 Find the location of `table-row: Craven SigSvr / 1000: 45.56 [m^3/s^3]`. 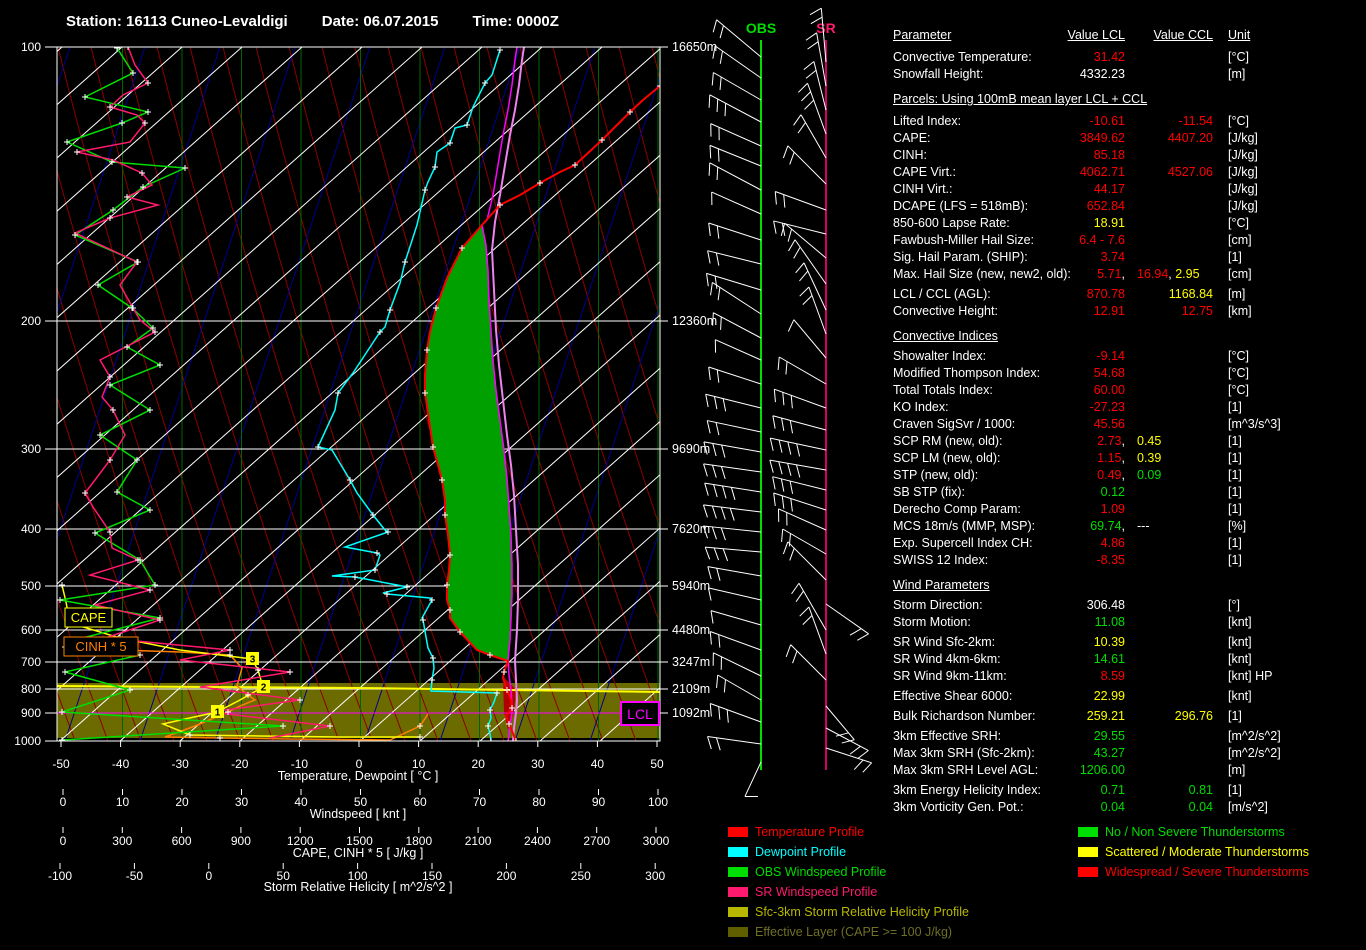

table-row: Craven SigSvr / 1000: 45.56 [m^3/s^3] is located at coordinates (1128, 424).